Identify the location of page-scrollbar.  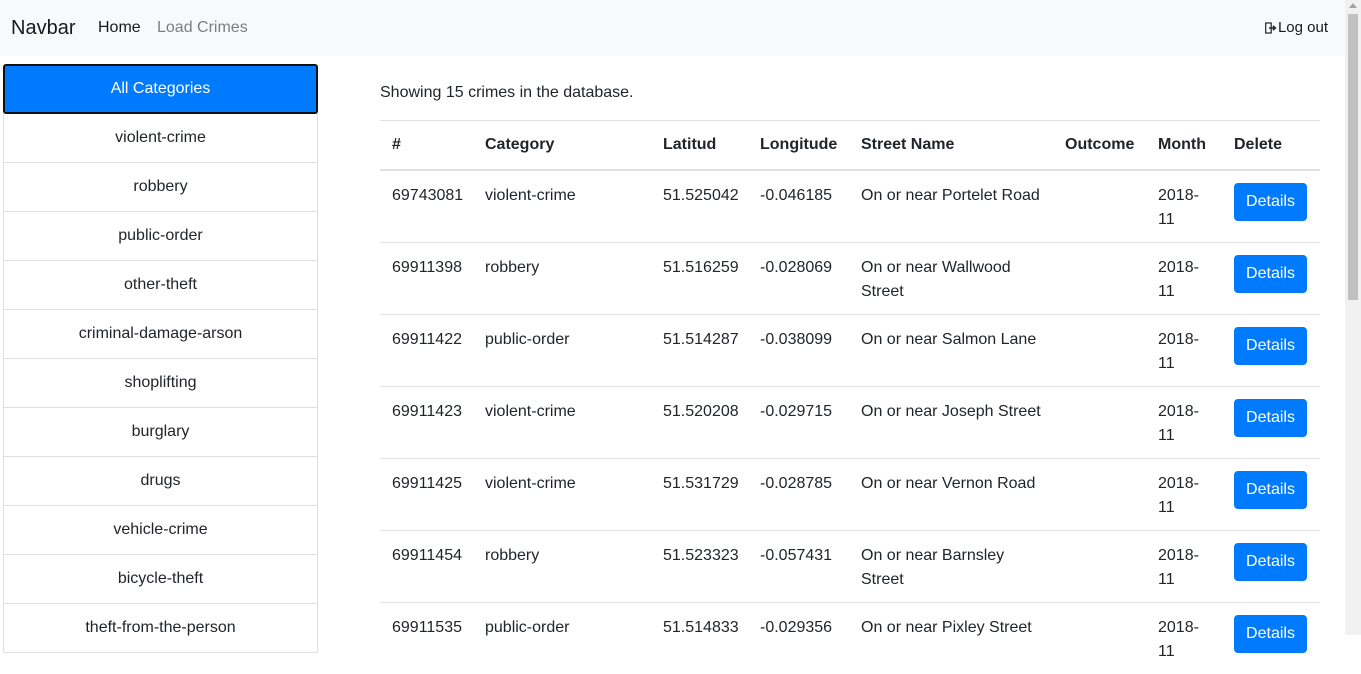
(1353, 317).